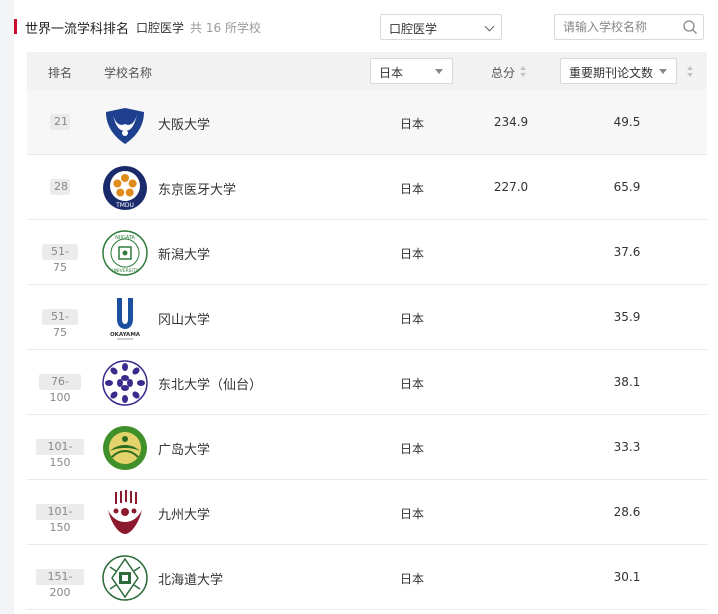  Describe the element at coordinates (60, 73) in the screenshot. I see `rank-column-header: 排名` at that location.